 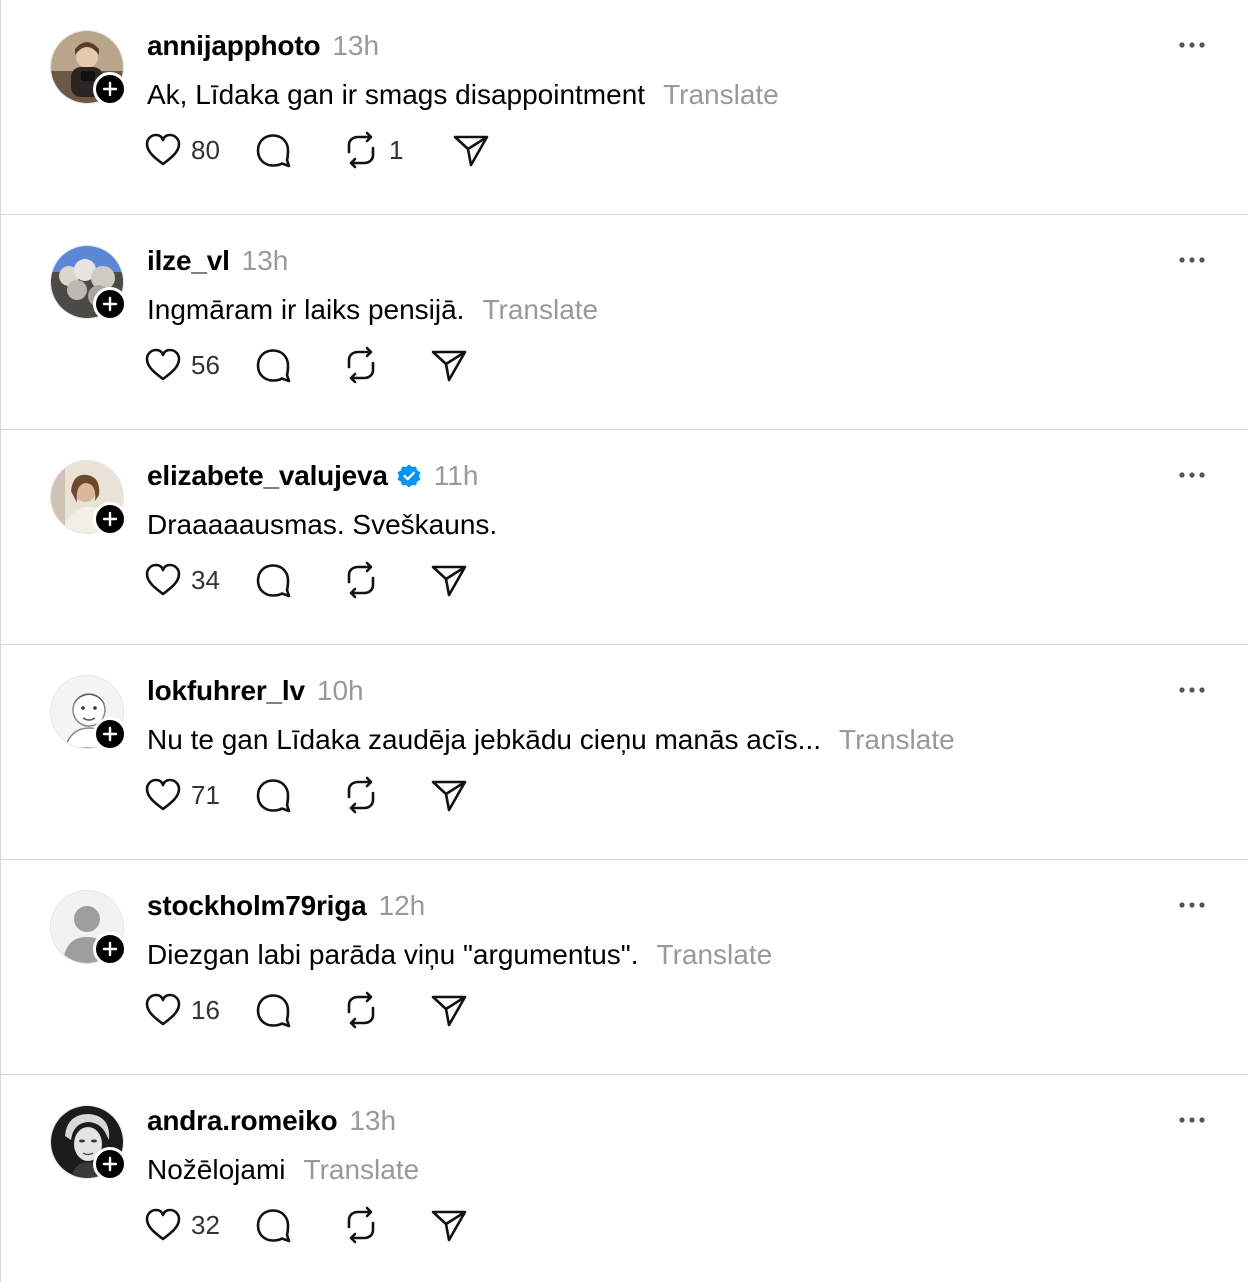 I want to click on post-header: stockholm79riga 12h, so click(x=286, y=906).